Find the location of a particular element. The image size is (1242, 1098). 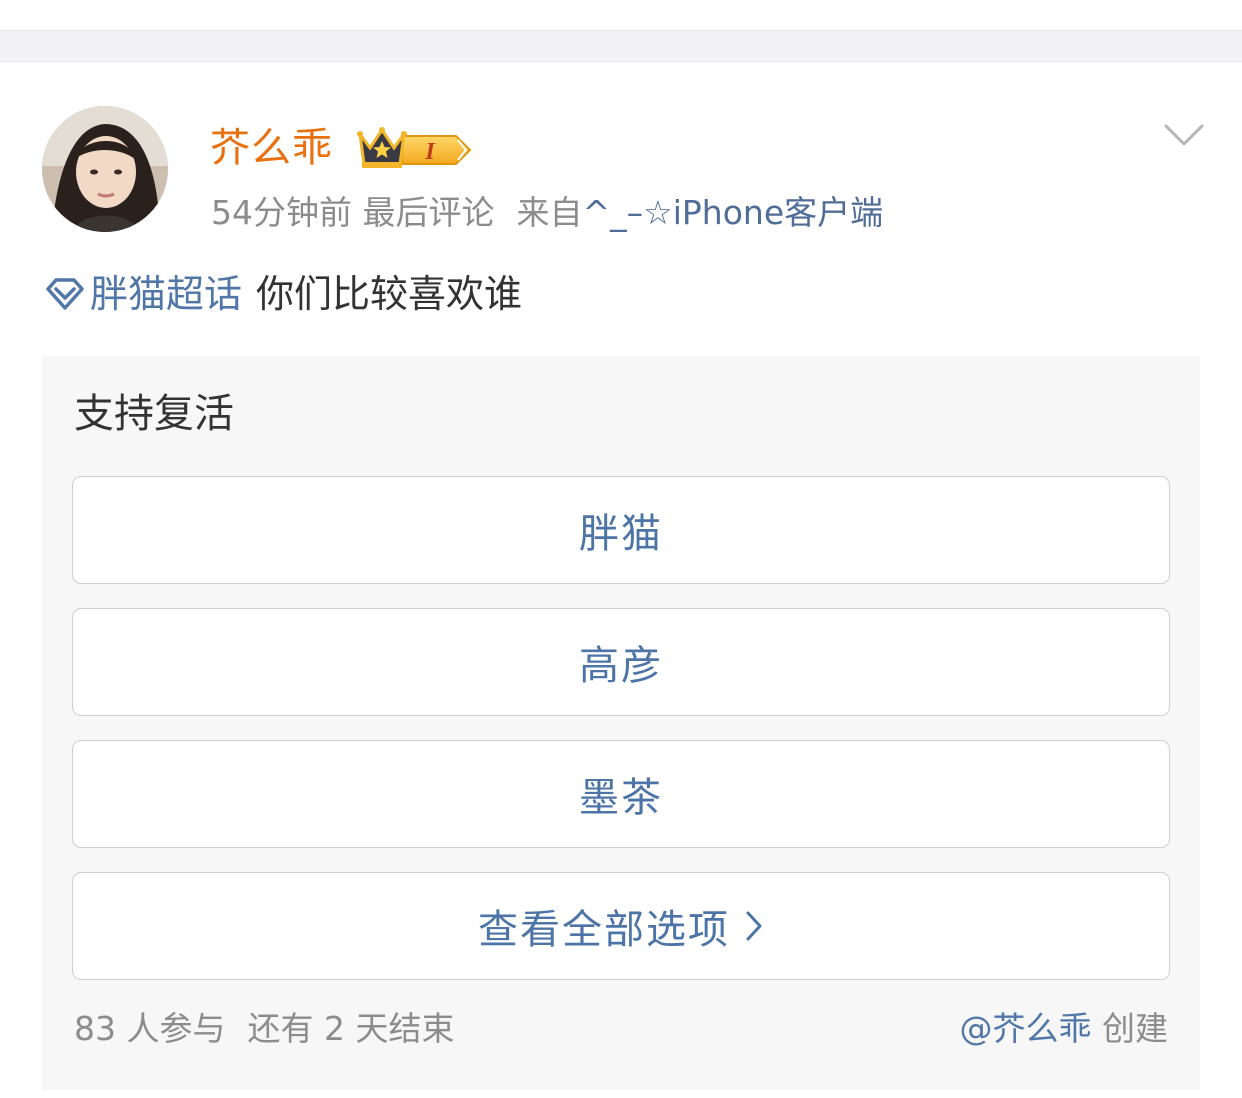

feed-separator is located at coordinates (621, 46).